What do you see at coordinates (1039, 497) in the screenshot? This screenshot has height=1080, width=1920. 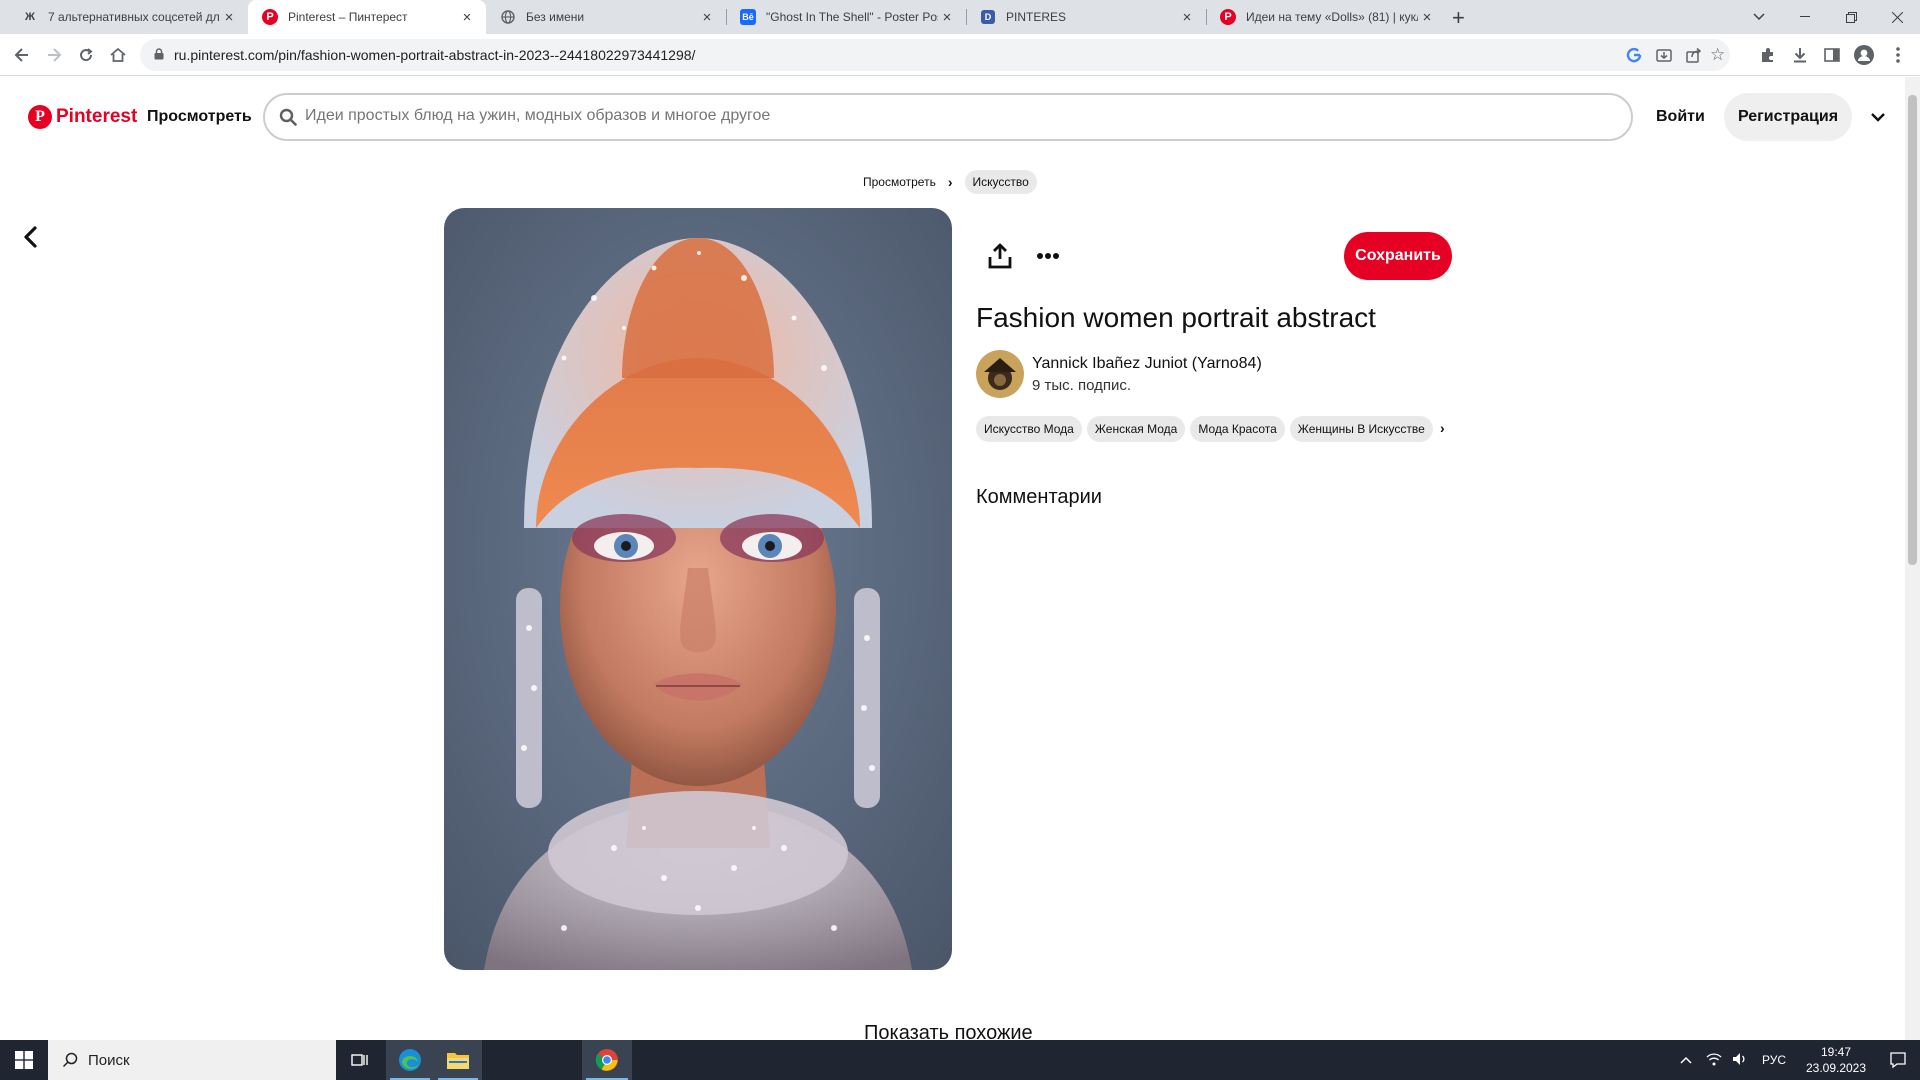 I see `comments-heading: Комментарии` at bounding box center [1039, 497].